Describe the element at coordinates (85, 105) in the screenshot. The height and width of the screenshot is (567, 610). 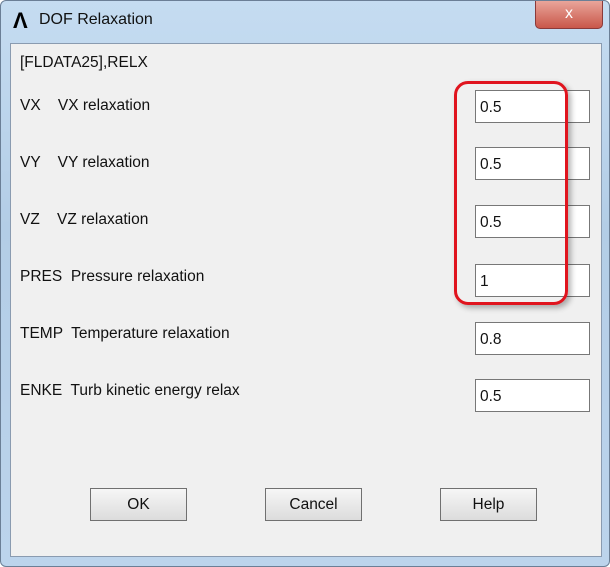
I see `field-label-vx: VX VX relaxation` at that location.